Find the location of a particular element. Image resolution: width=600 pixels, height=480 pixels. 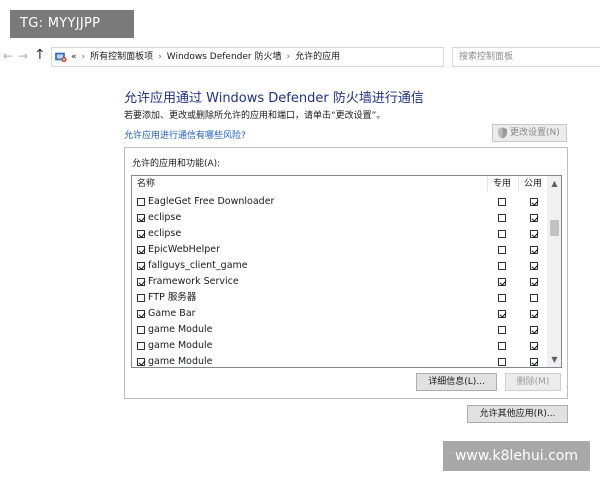

breadcrumb-overflow: « is located at coordinates (74, 57).